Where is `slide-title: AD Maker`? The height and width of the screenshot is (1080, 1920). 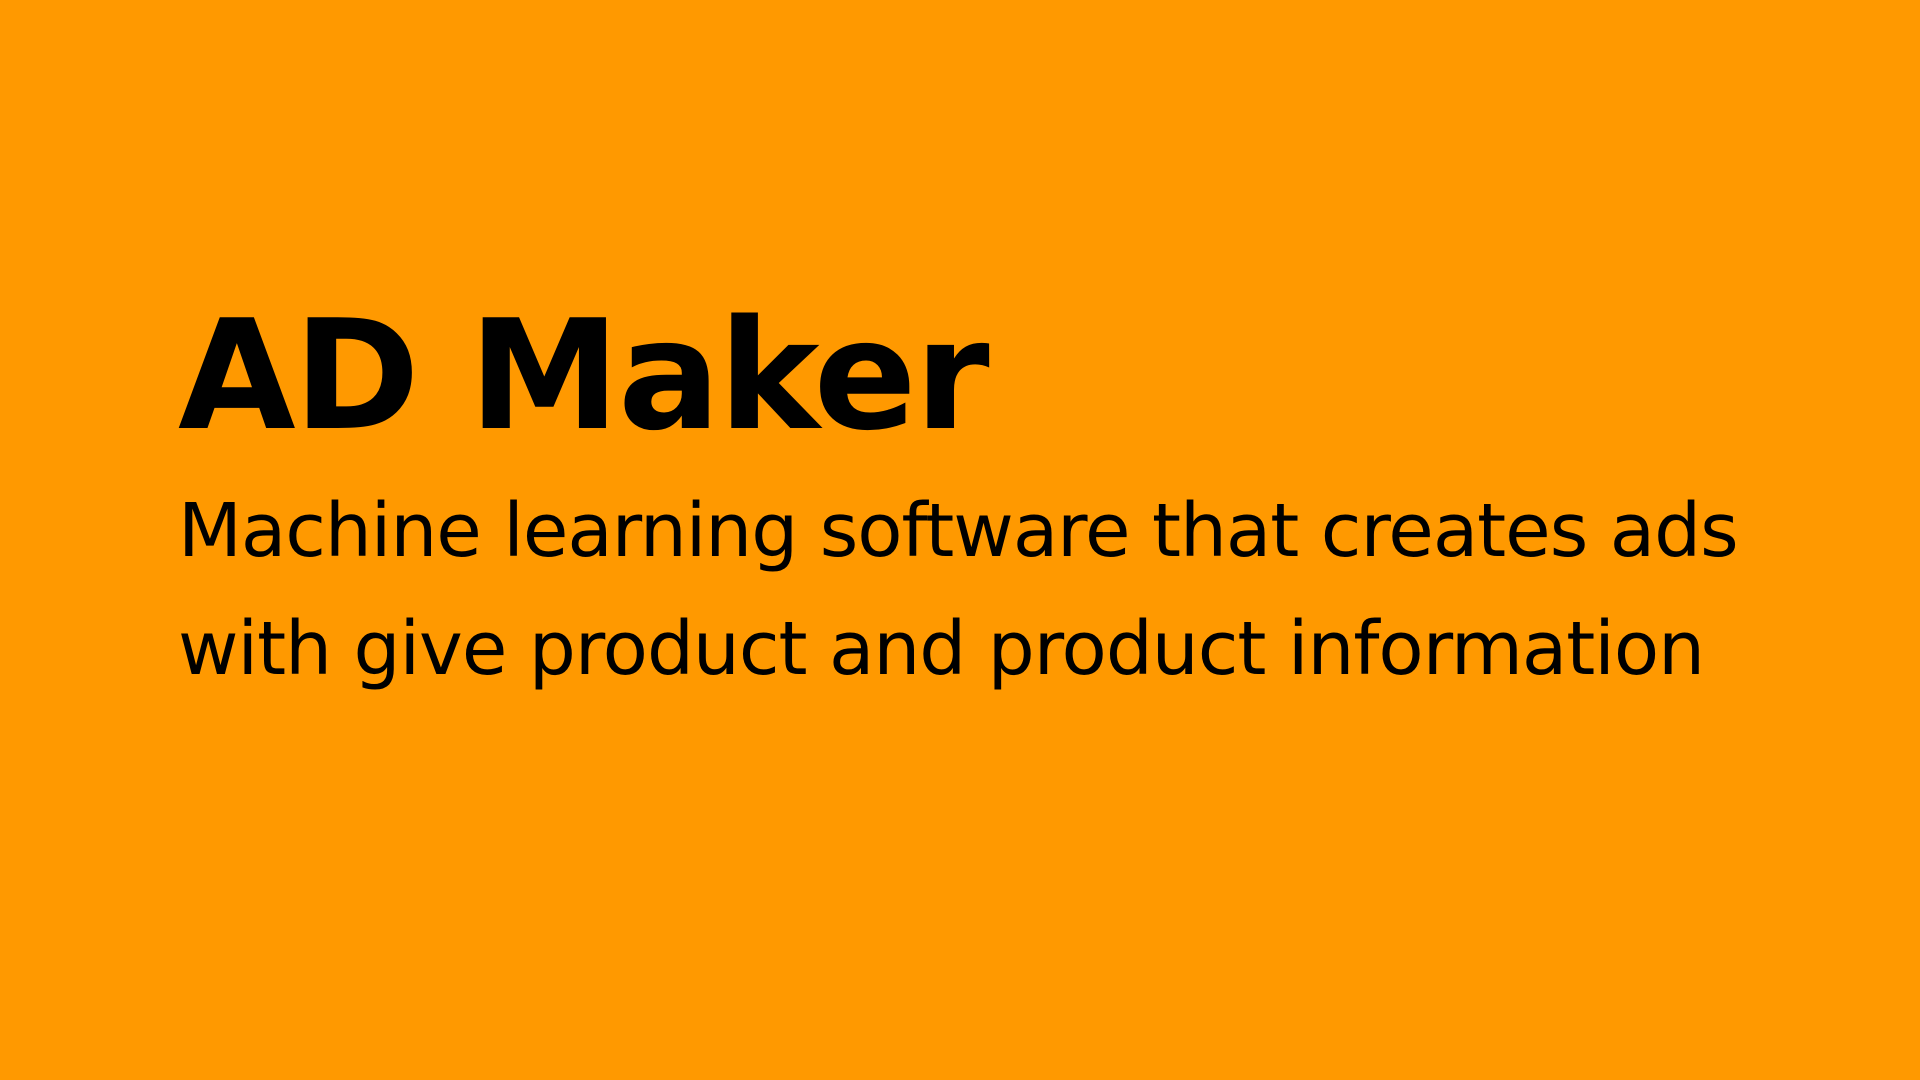 slide-title: AD Maker is located at coordinates (584, 375).